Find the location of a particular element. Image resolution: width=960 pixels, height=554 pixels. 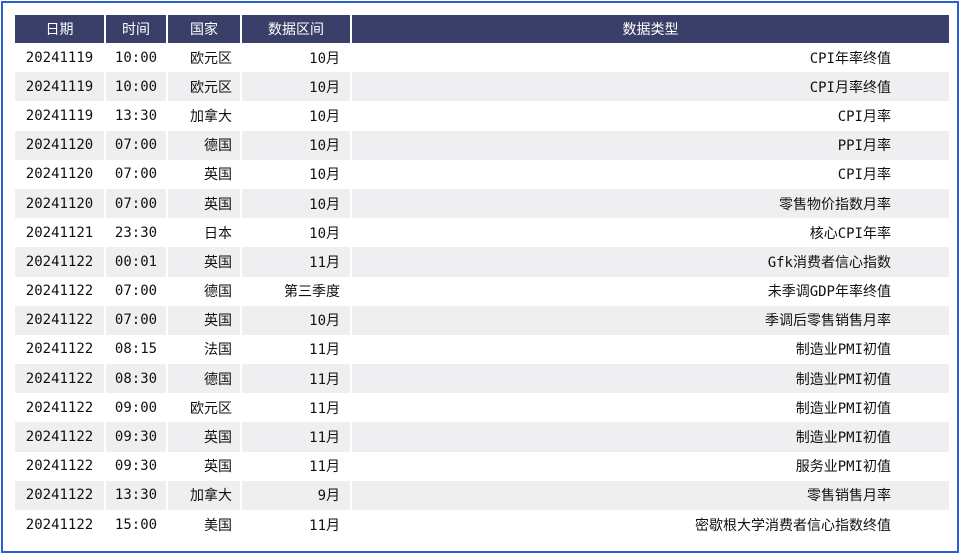

table-row: 20241120 07:00 德国 10月 PPI月率 is located at coordinates (482, 145).